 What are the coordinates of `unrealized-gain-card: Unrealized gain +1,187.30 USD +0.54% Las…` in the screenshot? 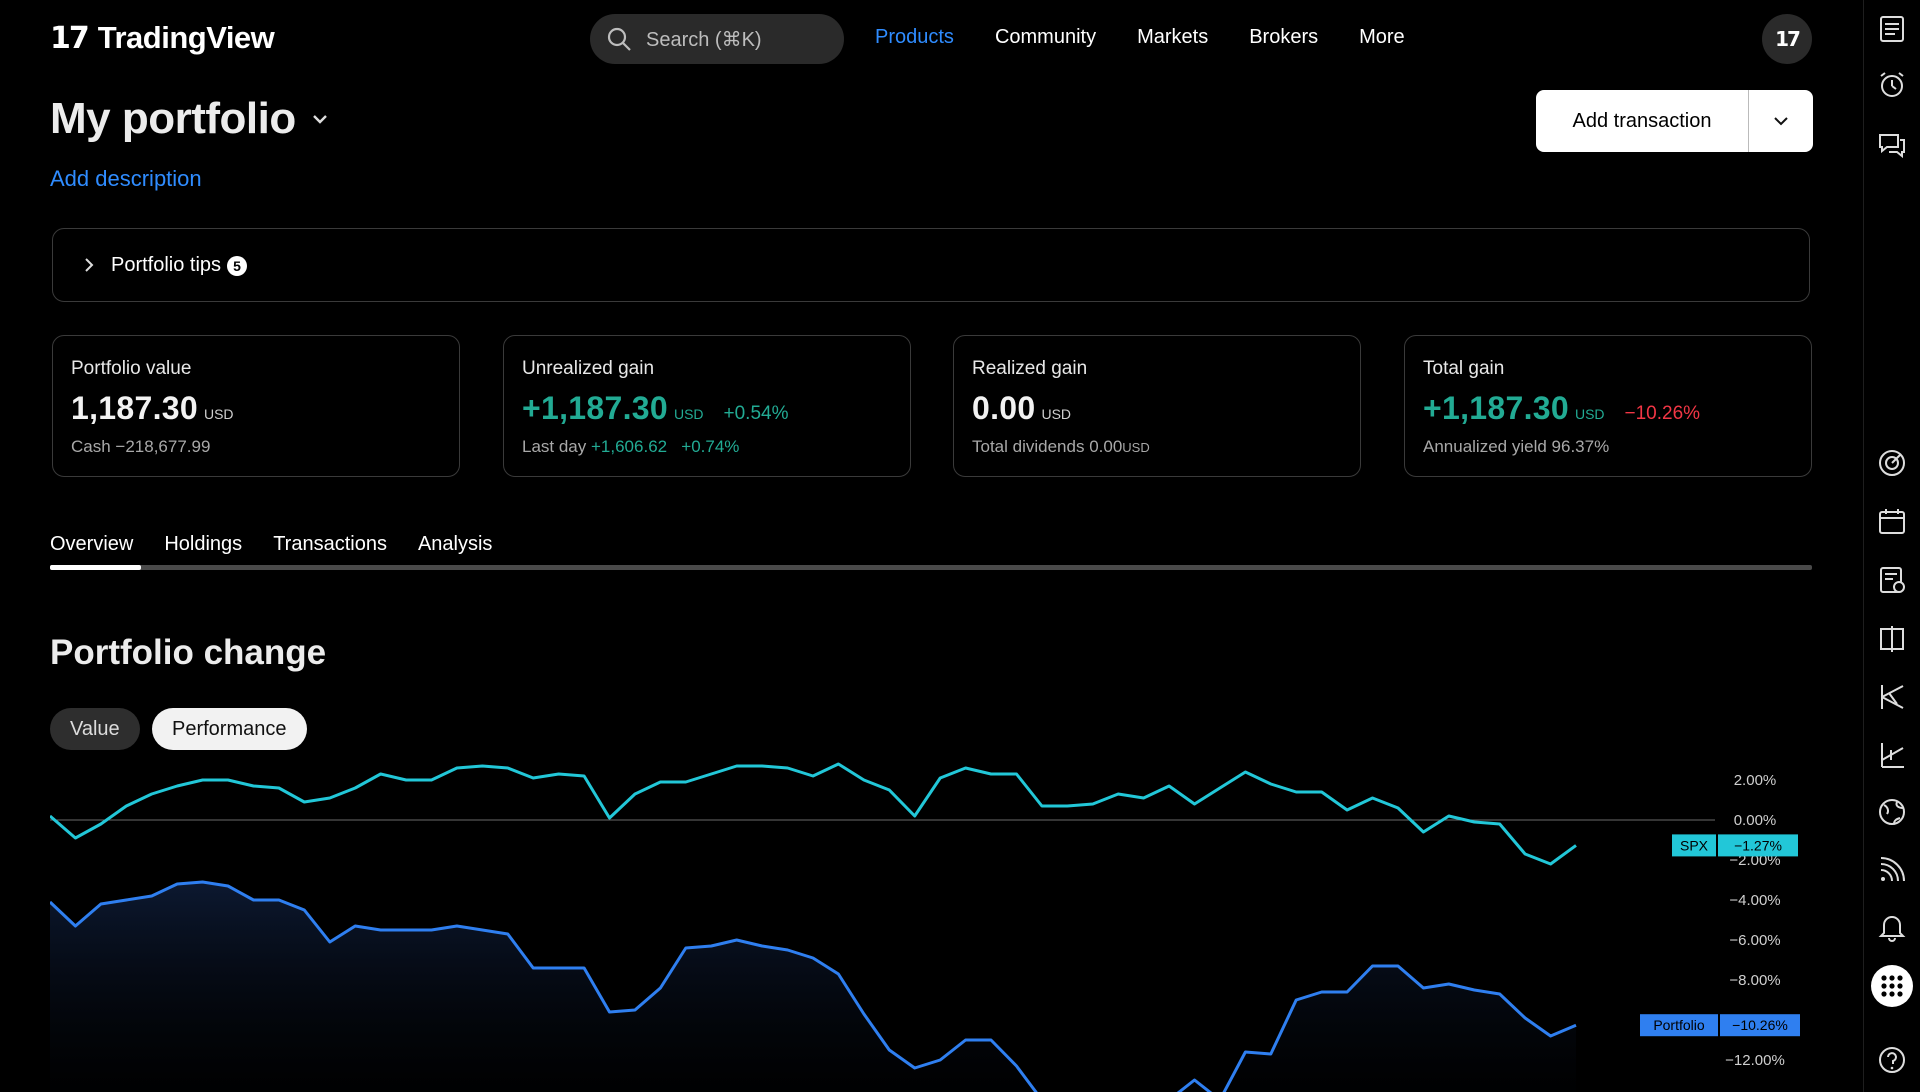 It's located at (707, 406).